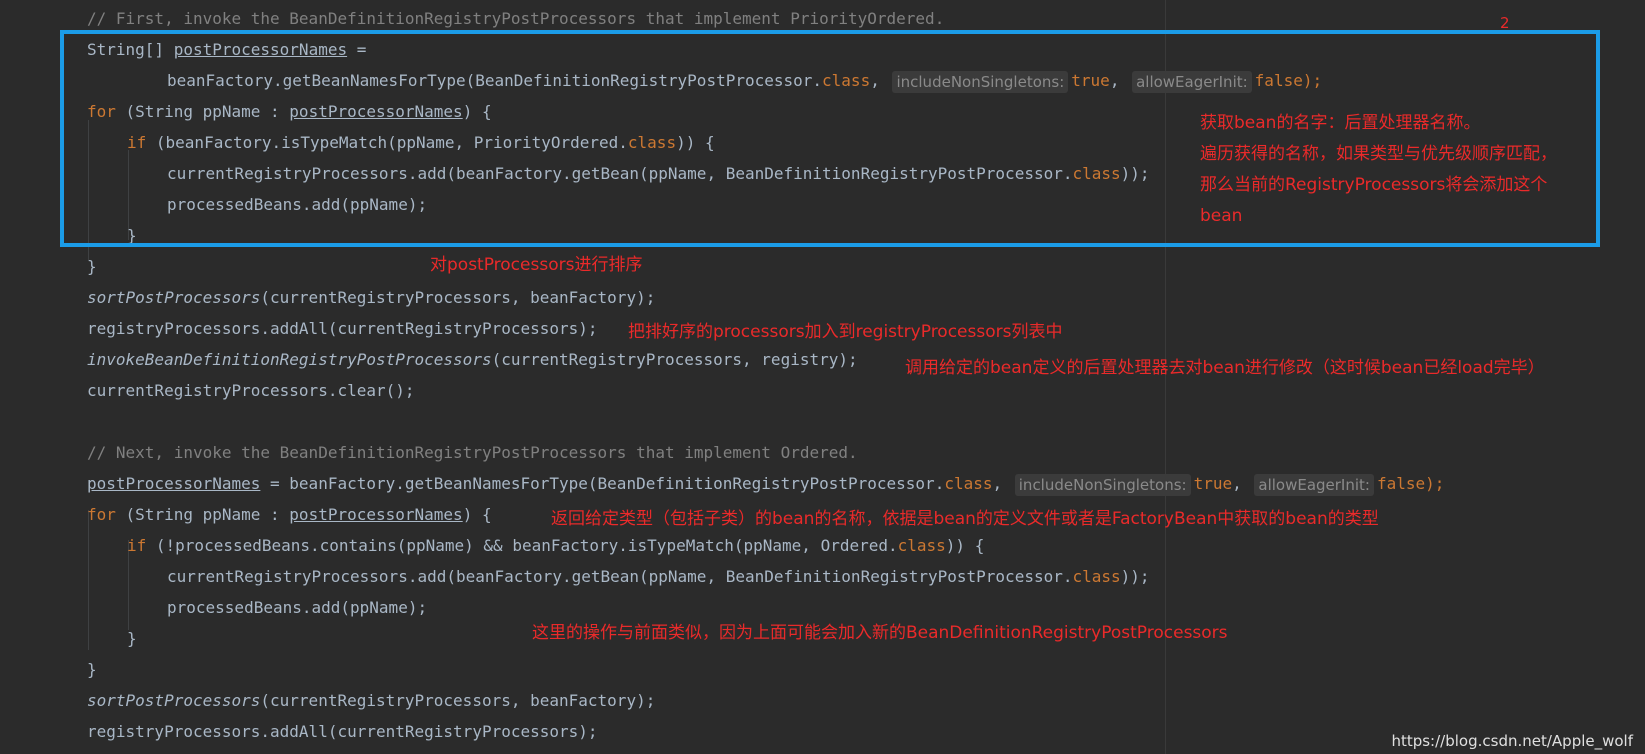 This screenshot has height=754, width=1645. What do you see at coordinates (202, 514) in the screenshot?
I see `code-token: (String ppName :` at bounding box center [202, 514].